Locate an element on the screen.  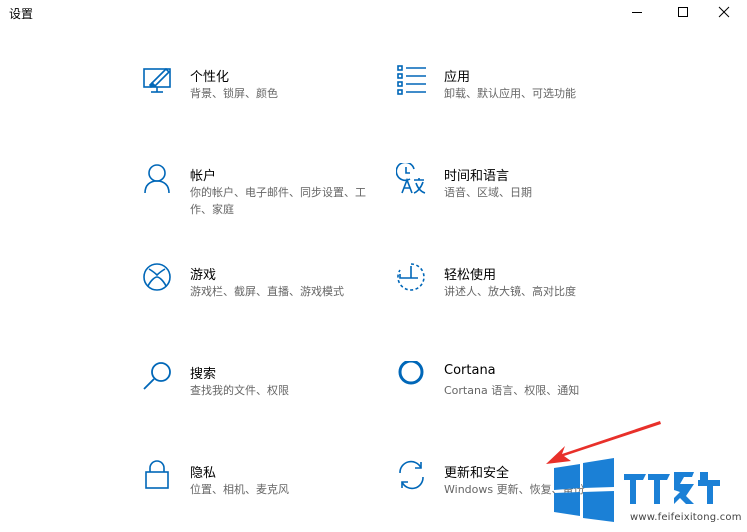
tile-time-language: 时间和语言 语音、区域、日期 is located at coordinates (526, 198).